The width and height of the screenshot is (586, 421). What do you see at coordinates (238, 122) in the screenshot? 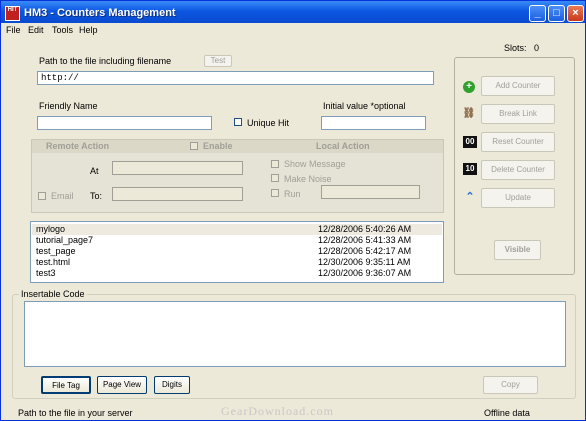
I see `unique-hit-checkbox` at bounding box center [238, 122].